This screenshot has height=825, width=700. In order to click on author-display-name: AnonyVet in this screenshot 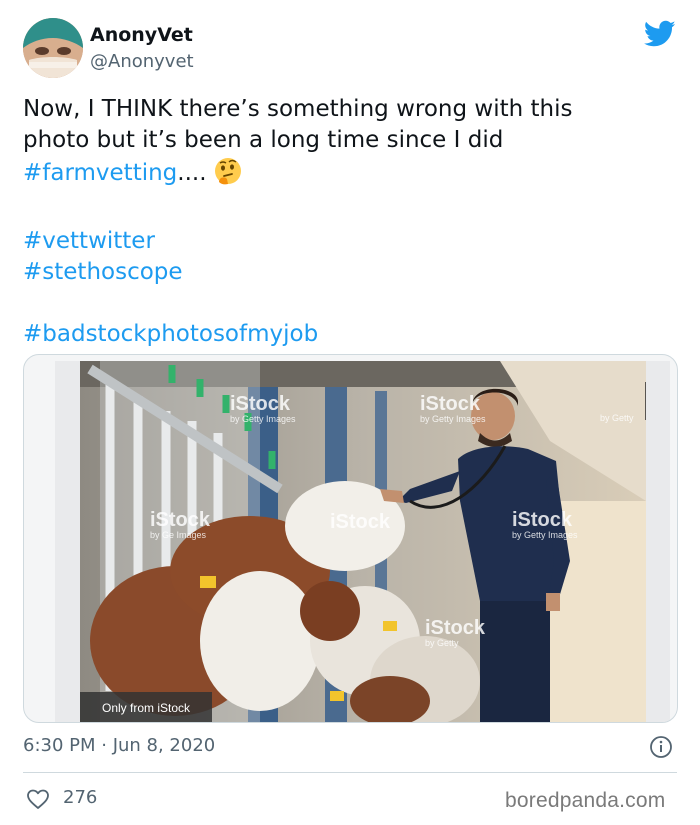, I will do `click(141, 35)`.